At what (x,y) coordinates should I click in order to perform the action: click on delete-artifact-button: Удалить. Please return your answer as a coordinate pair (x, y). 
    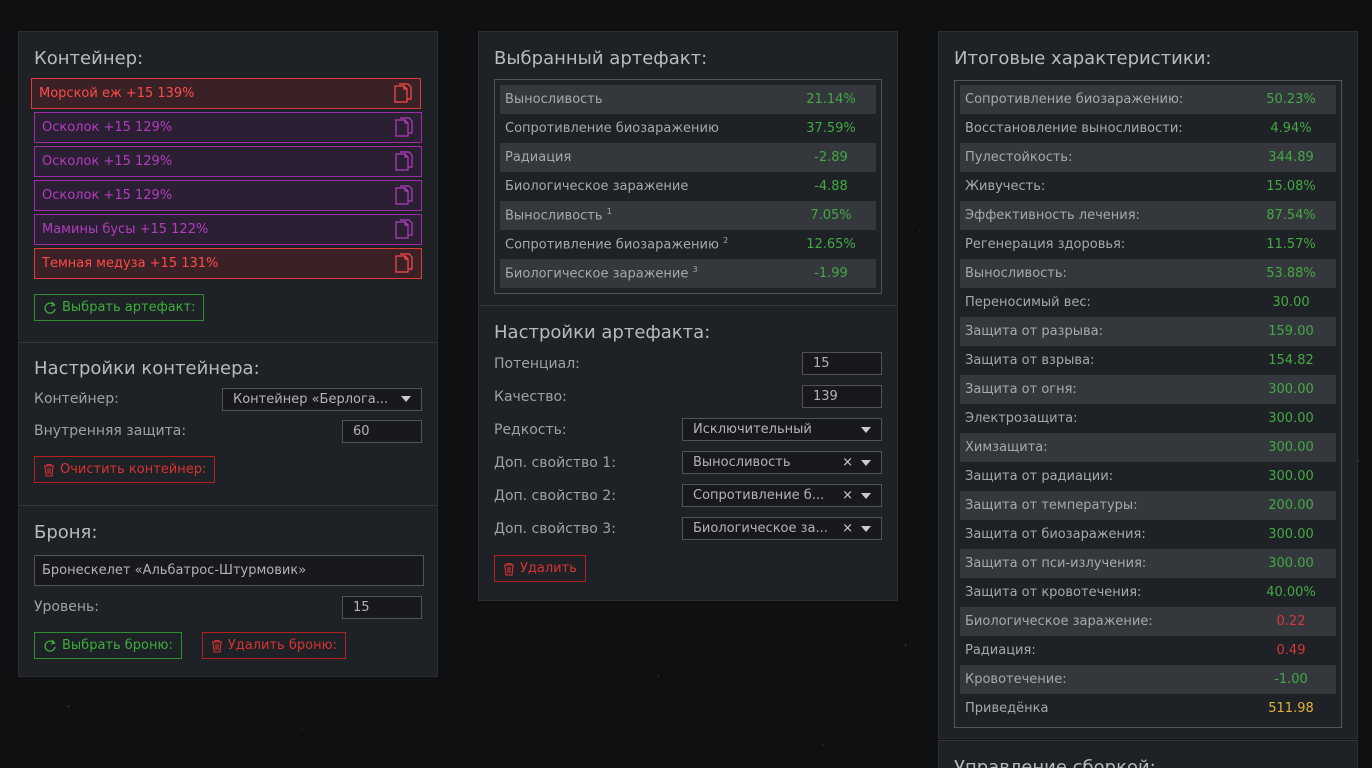
    Looking at the image, I should click on (540, 568).